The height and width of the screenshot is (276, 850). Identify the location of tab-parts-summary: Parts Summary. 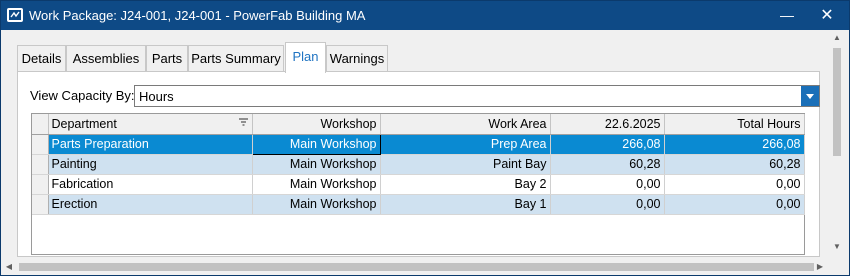
(236, 58).